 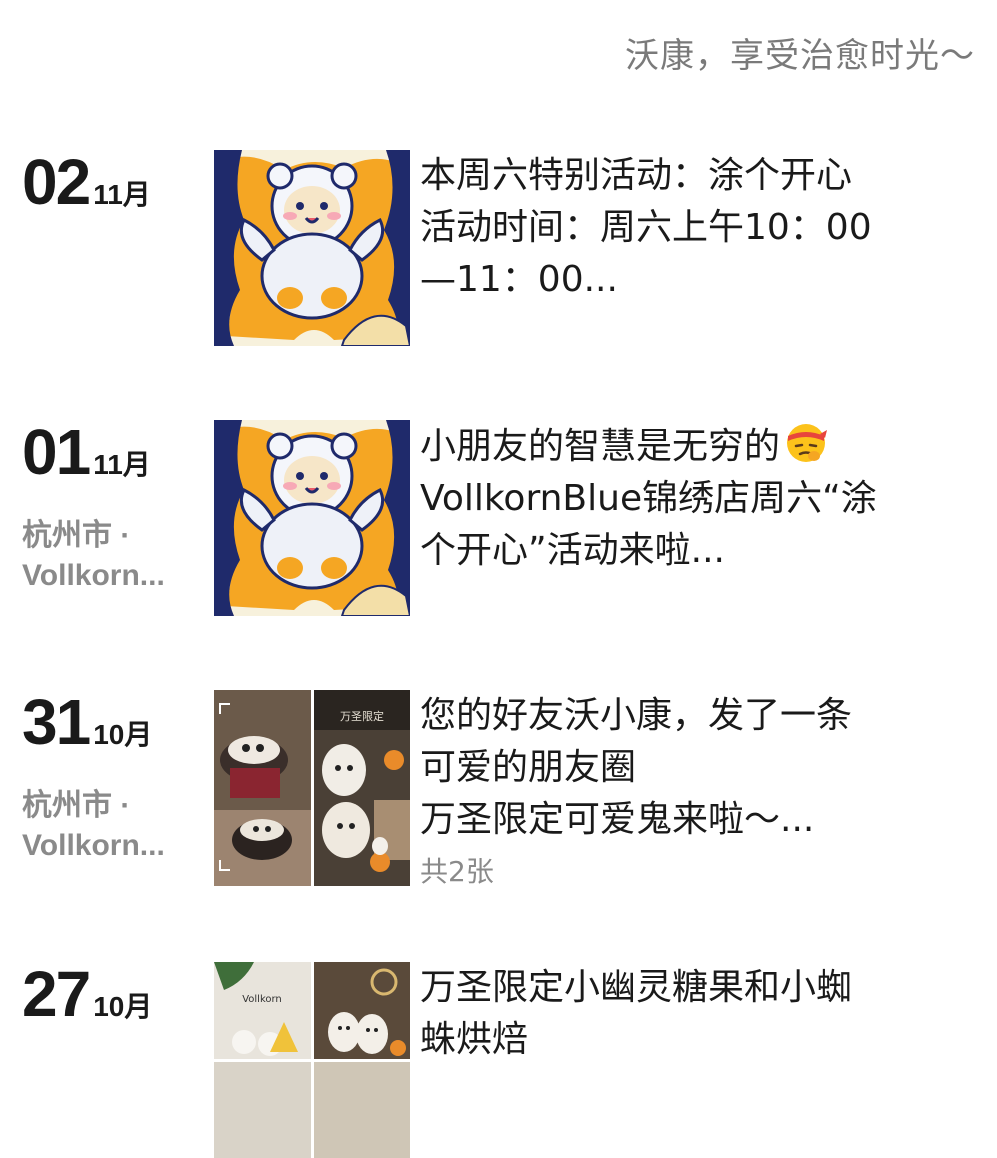 What do you see at coordinates (55, 722) in the screenshot?
I see `post-day: 31` at bounding box center [55, 722].